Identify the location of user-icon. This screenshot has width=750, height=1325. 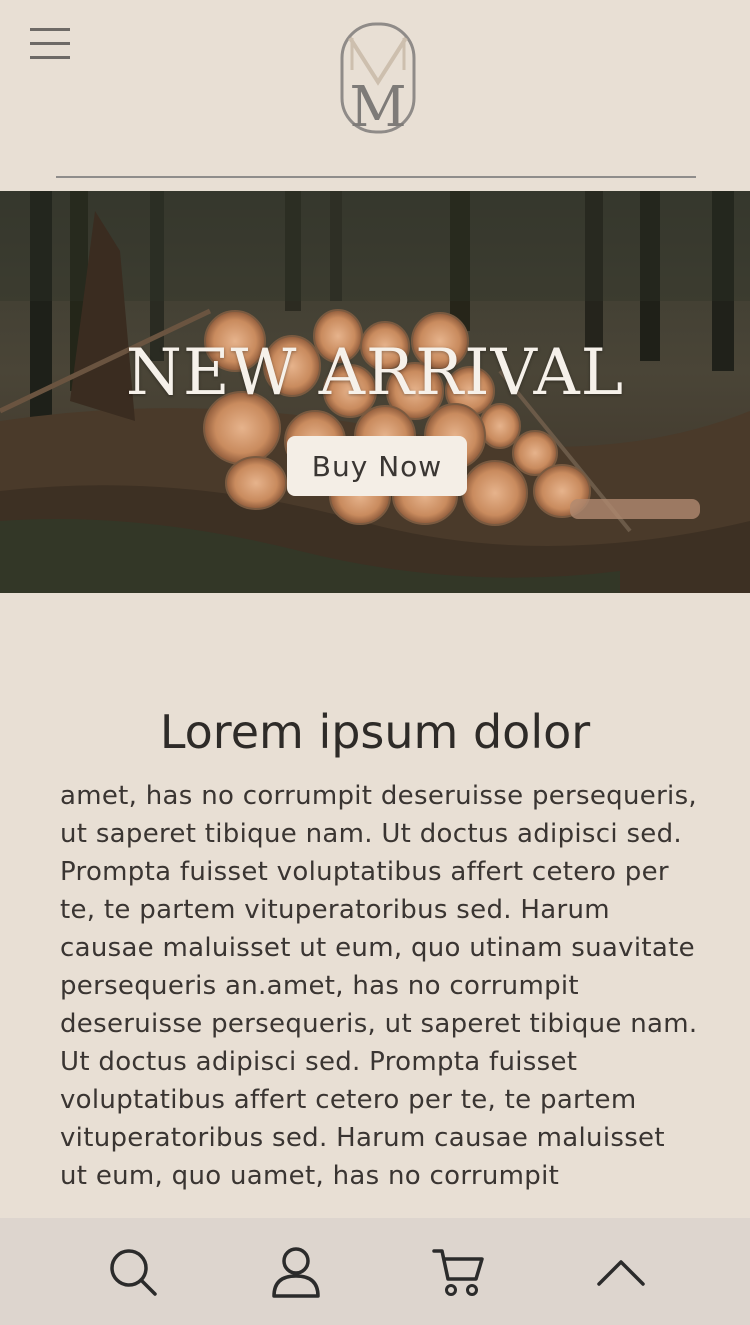
(296, 1272).